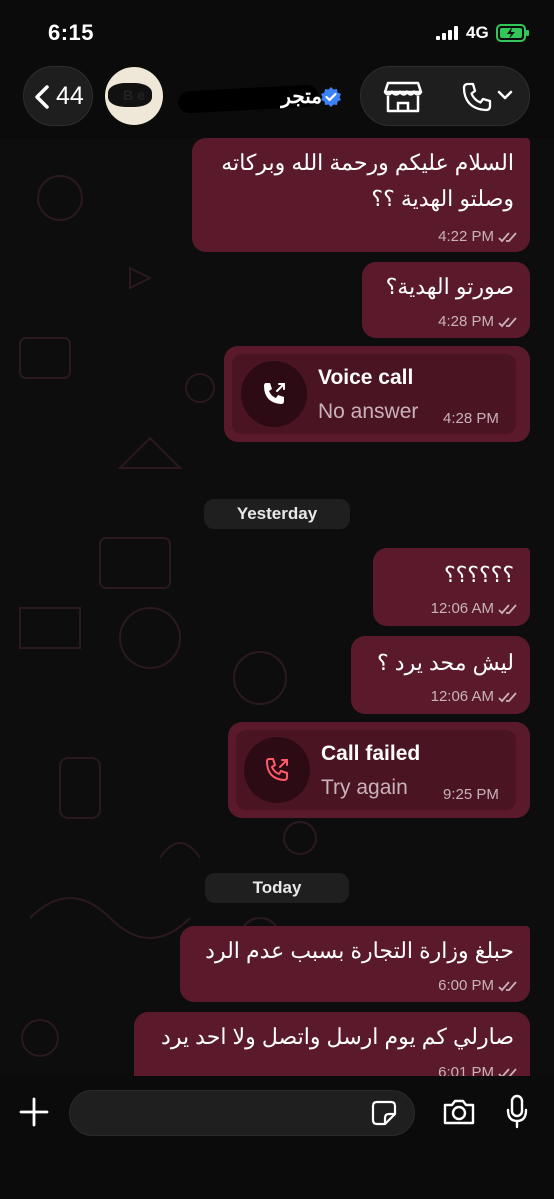 Image resolution: width=554 pixels, height=1199 pixels. What do you see at coordinates (403, 97) in the screenshot?
I see `store-icon` at bounding box center [403, 97].